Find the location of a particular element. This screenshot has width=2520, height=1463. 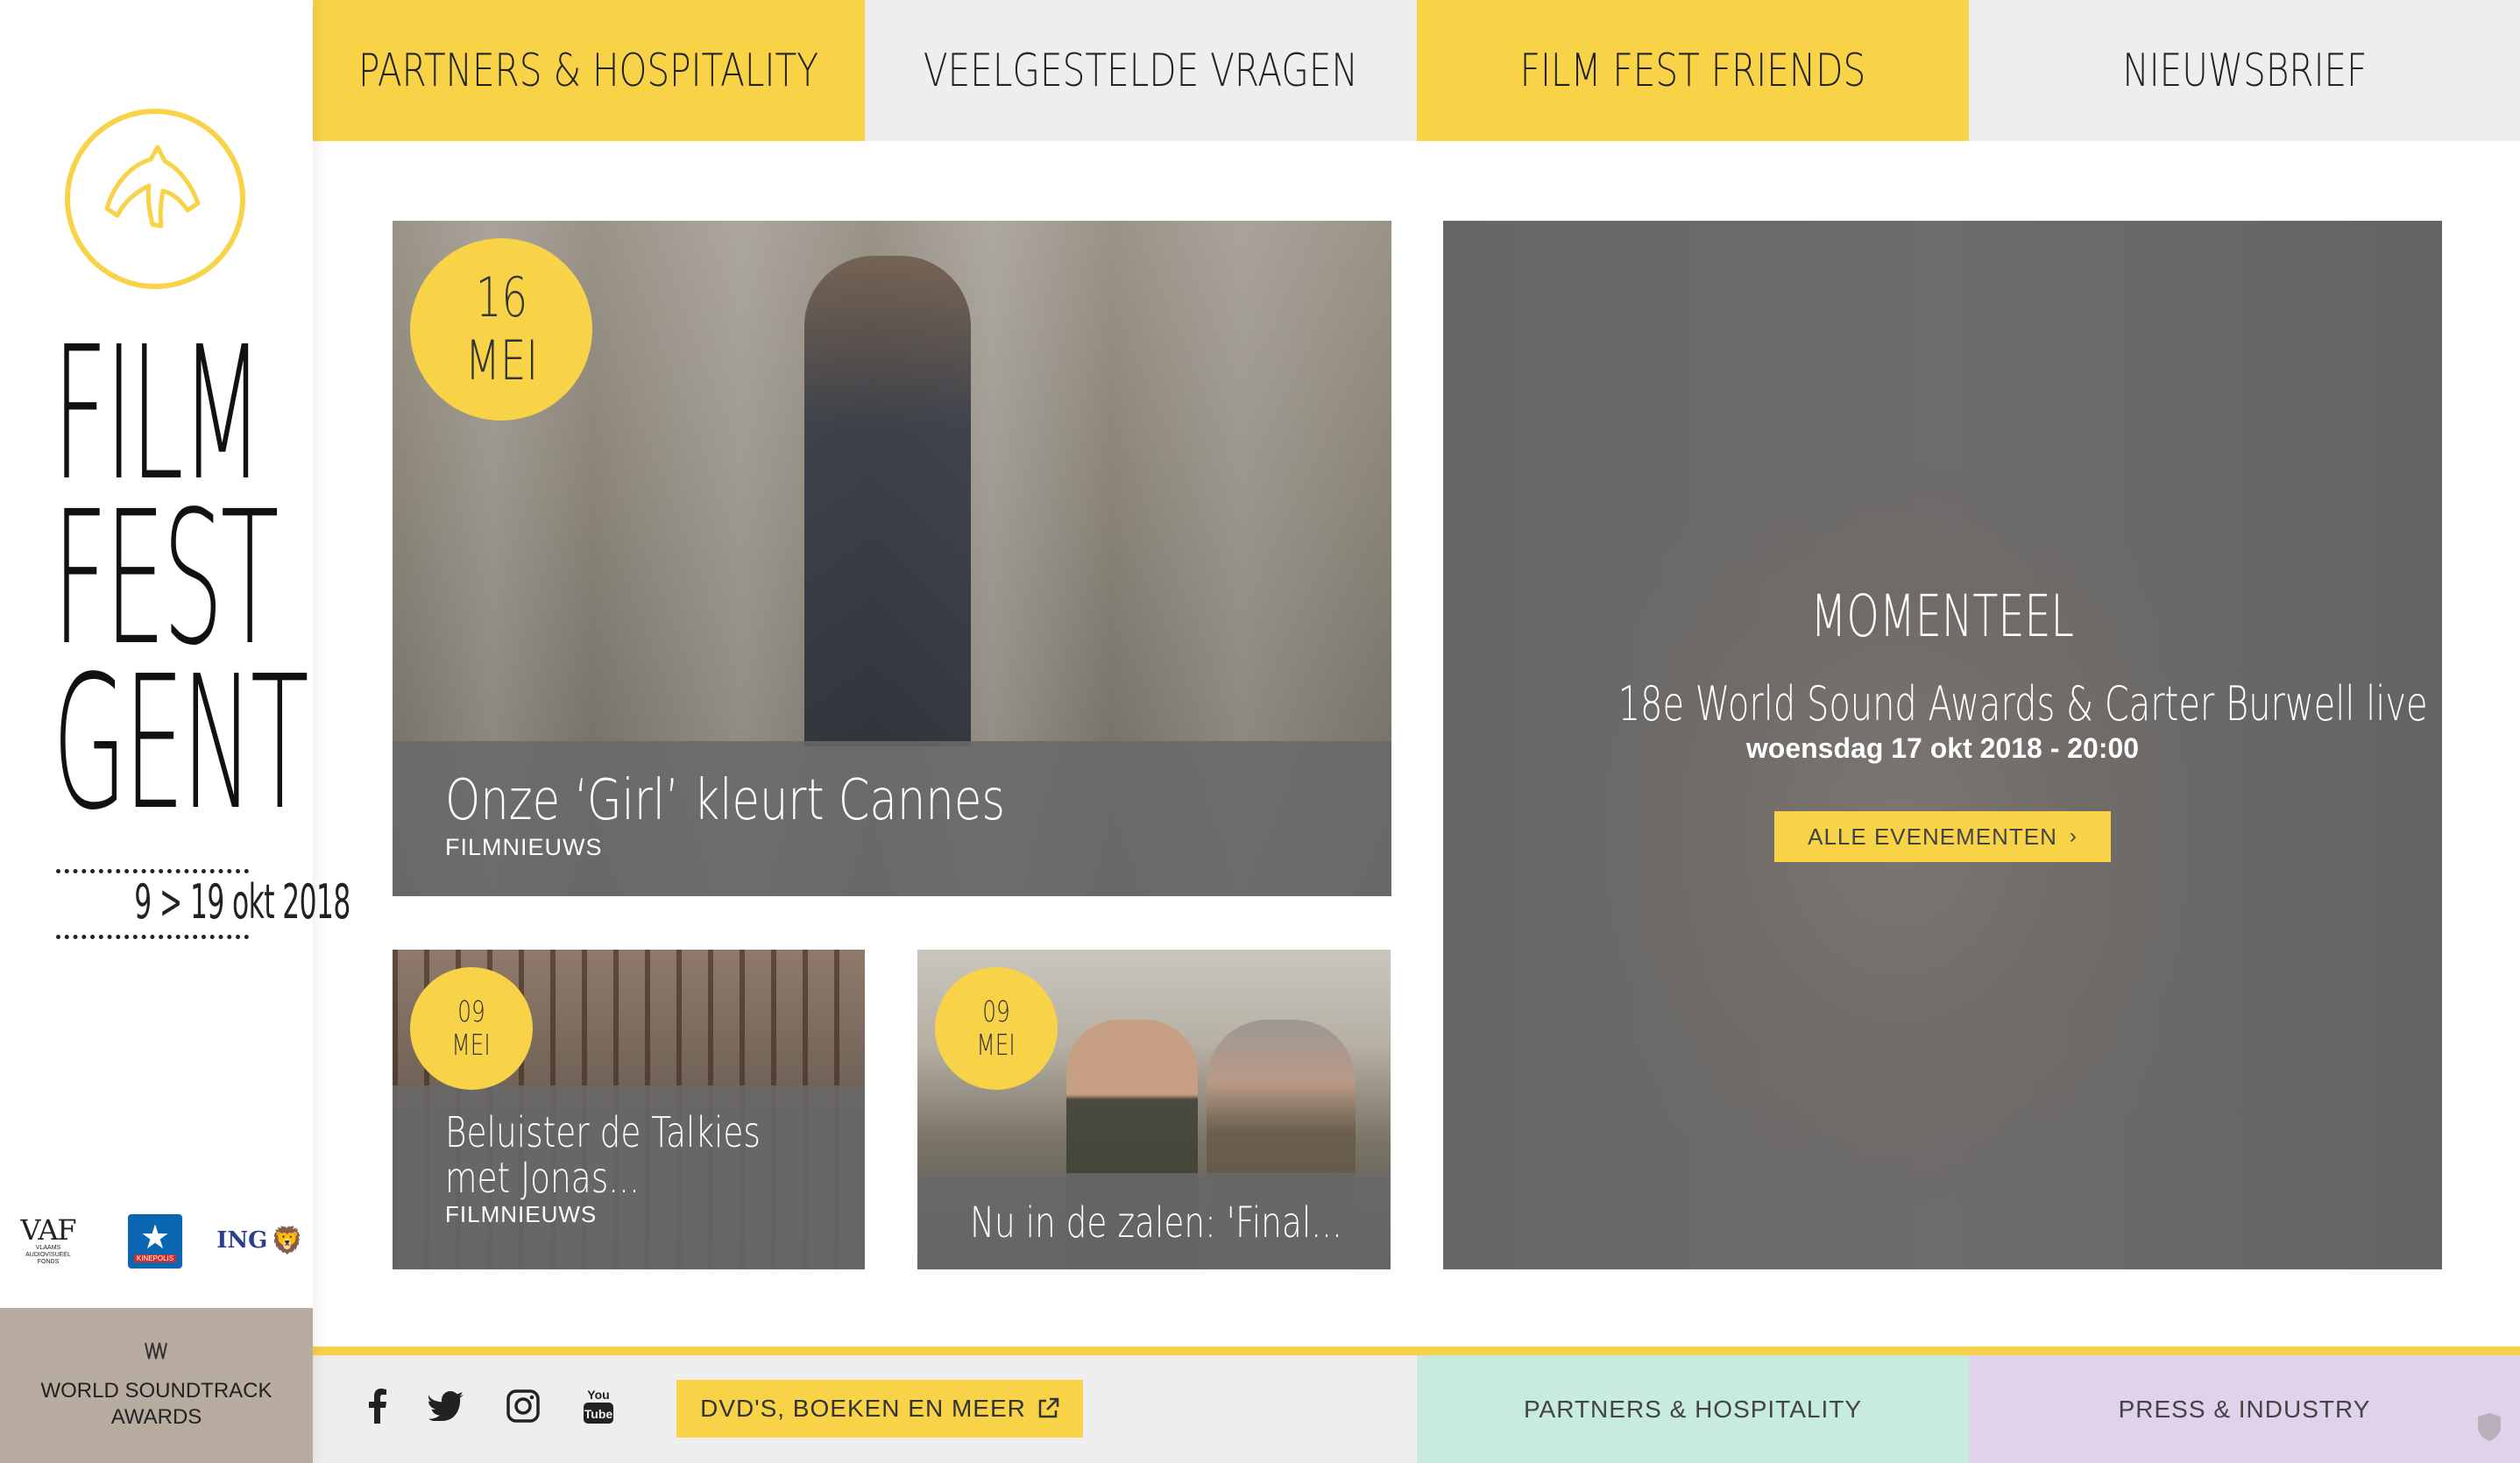

sponsor-vaf-logo: VAF VLAAMS AUDIOVISUEEL FONDS is located at coordinates (48, 1240).